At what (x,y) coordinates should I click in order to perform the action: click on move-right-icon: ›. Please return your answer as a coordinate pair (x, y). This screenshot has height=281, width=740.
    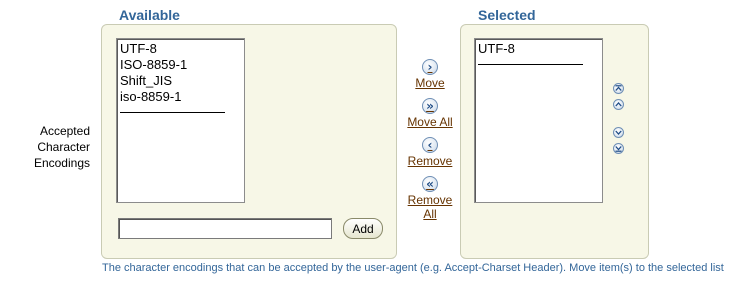
    Looking at the image, I should click on (430, 67).